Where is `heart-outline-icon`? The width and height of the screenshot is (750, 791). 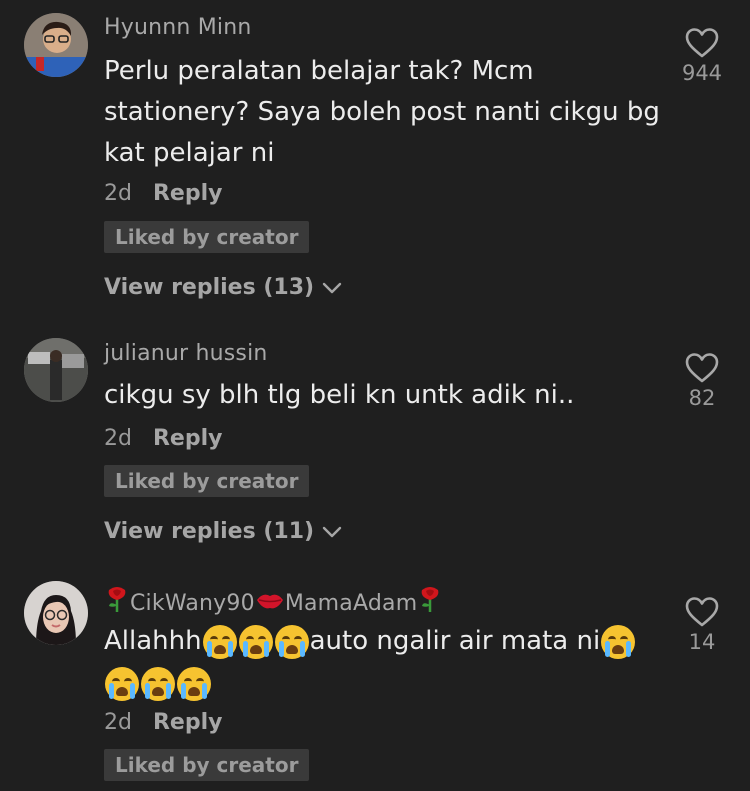
heart-outline-icon is located at coordinates (702, 612).